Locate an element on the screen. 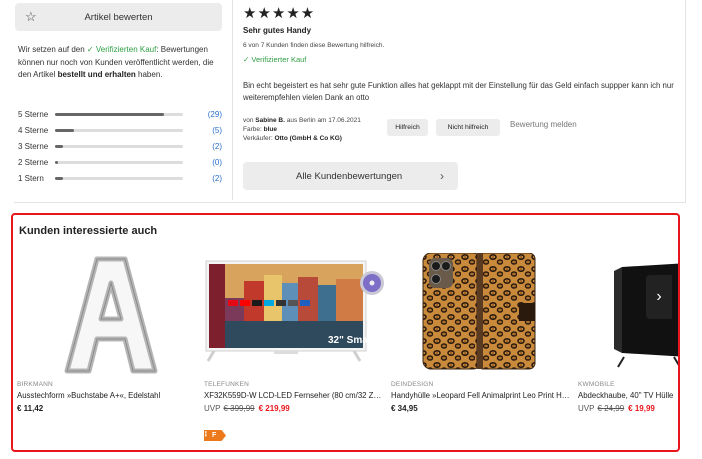 The width and height of the screenshot is (702, 459). product-price-block: UVP € 24,99 € 19,99 is located at coordinates (616, 408).